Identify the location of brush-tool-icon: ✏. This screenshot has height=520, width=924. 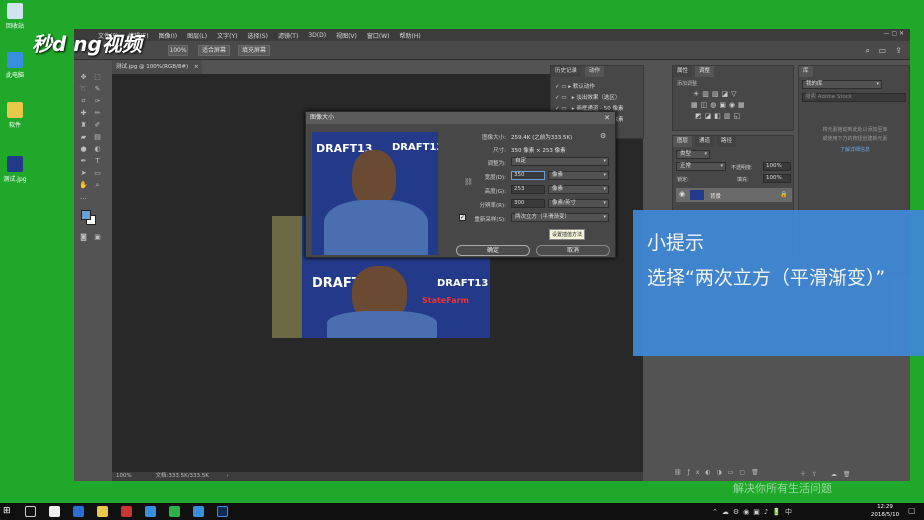
(97, 113).